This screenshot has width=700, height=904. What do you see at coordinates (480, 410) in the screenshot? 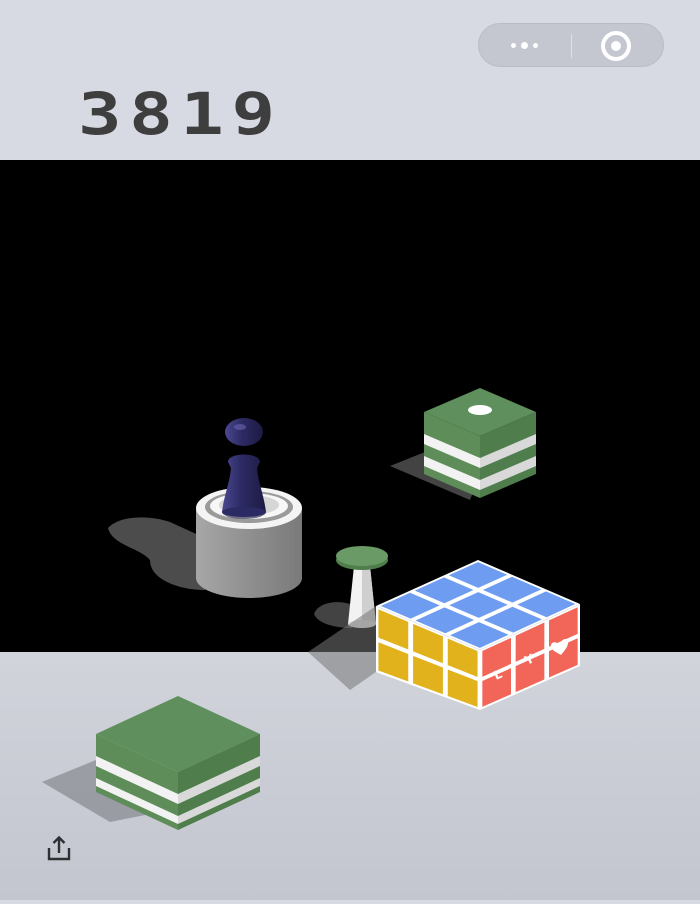
I see `target-dot` at bounding box center [480, 410].